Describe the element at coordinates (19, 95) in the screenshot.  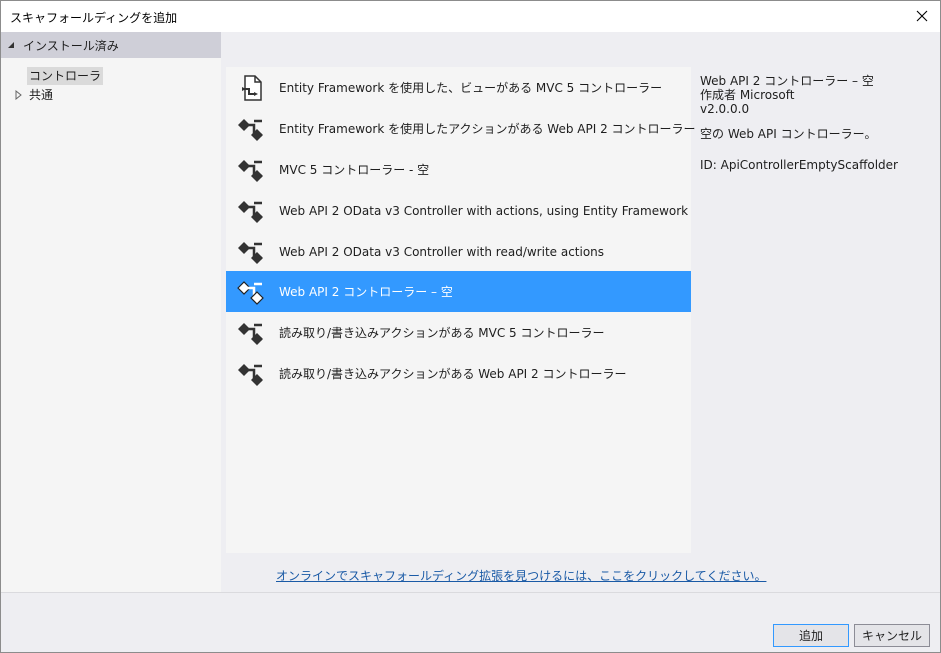
I see `expand-triangle-icon` at that location.